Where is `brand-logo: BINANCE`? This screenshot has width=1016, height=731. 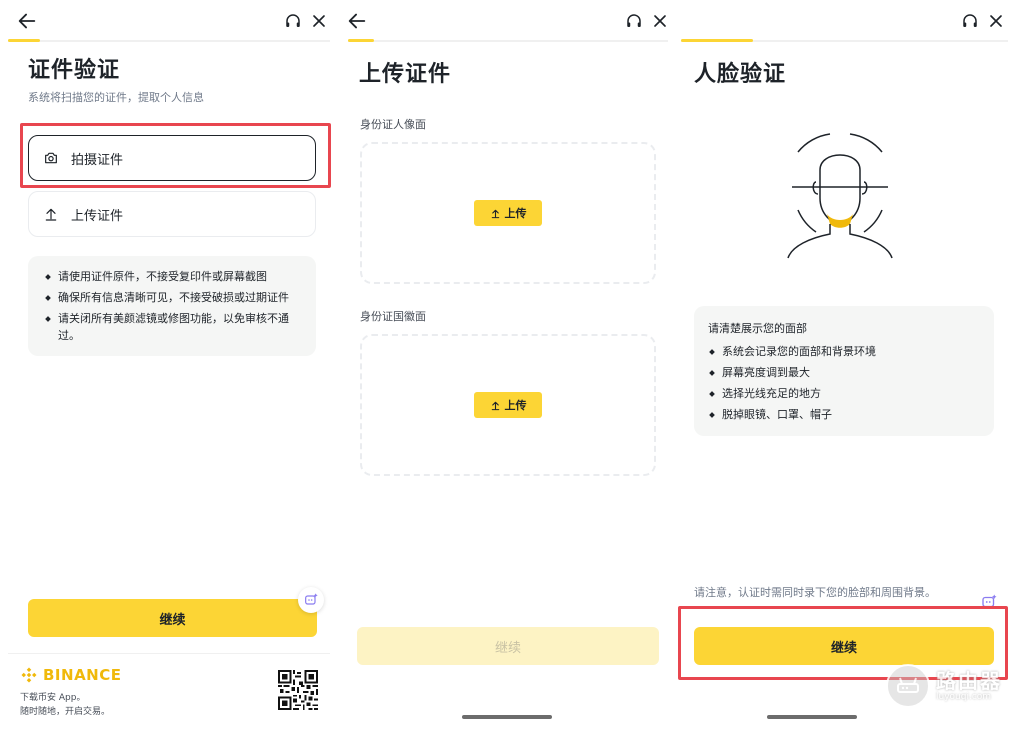 brand-logo: BINANCE is located at coordinates (71, 675).